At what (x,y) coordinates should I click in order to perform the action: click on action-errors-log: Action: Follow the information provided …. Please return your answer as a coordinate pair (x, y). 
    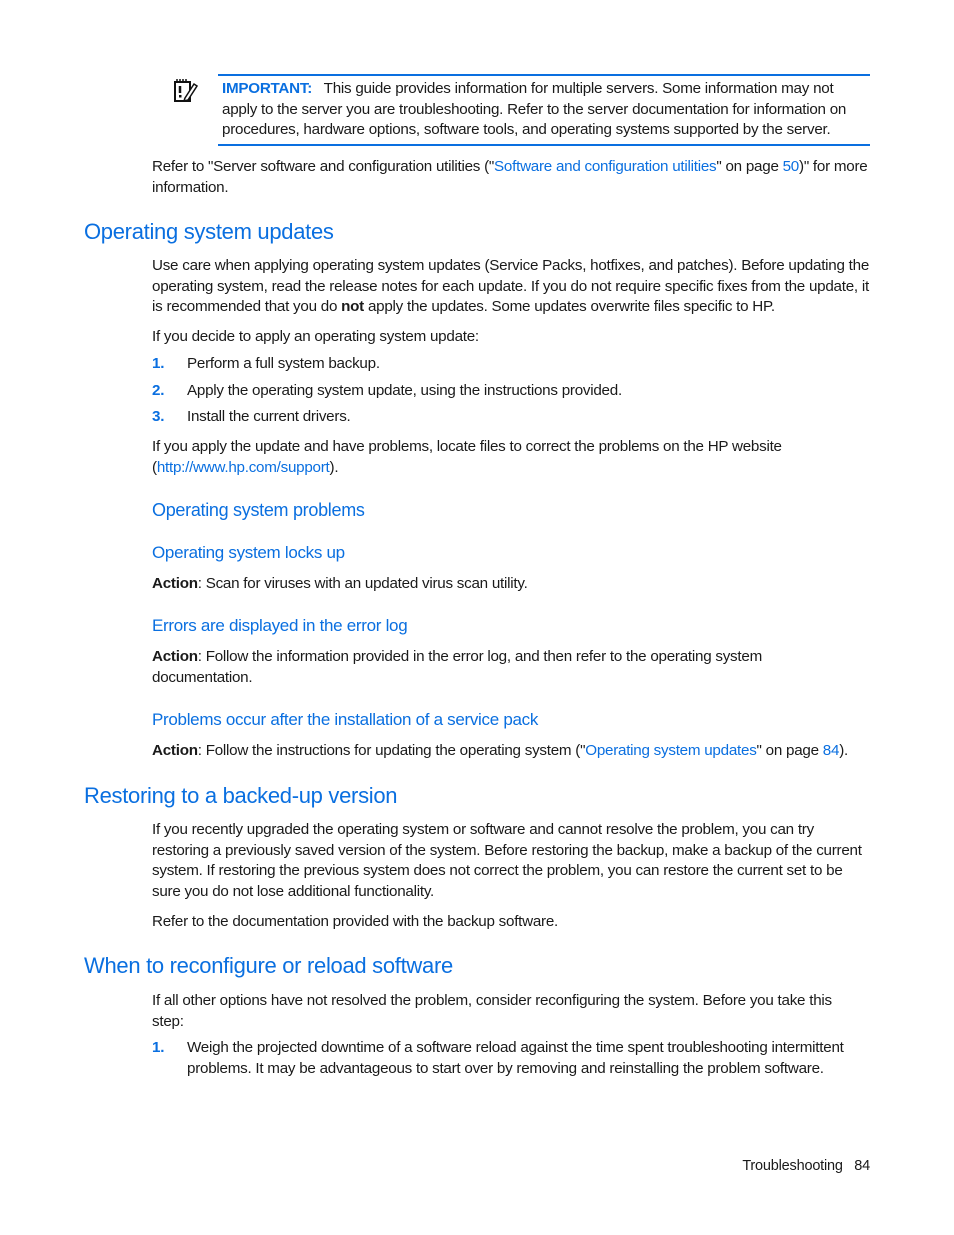
    Looking at the image, I should click on (482, 667).